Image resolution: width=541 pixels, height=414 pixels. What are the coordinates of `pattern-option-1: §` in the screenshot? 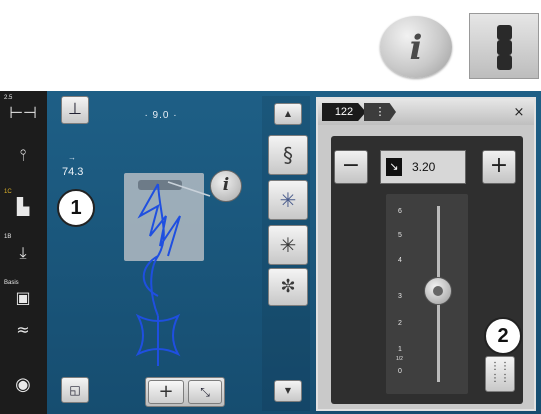 It's located at (288, 155).